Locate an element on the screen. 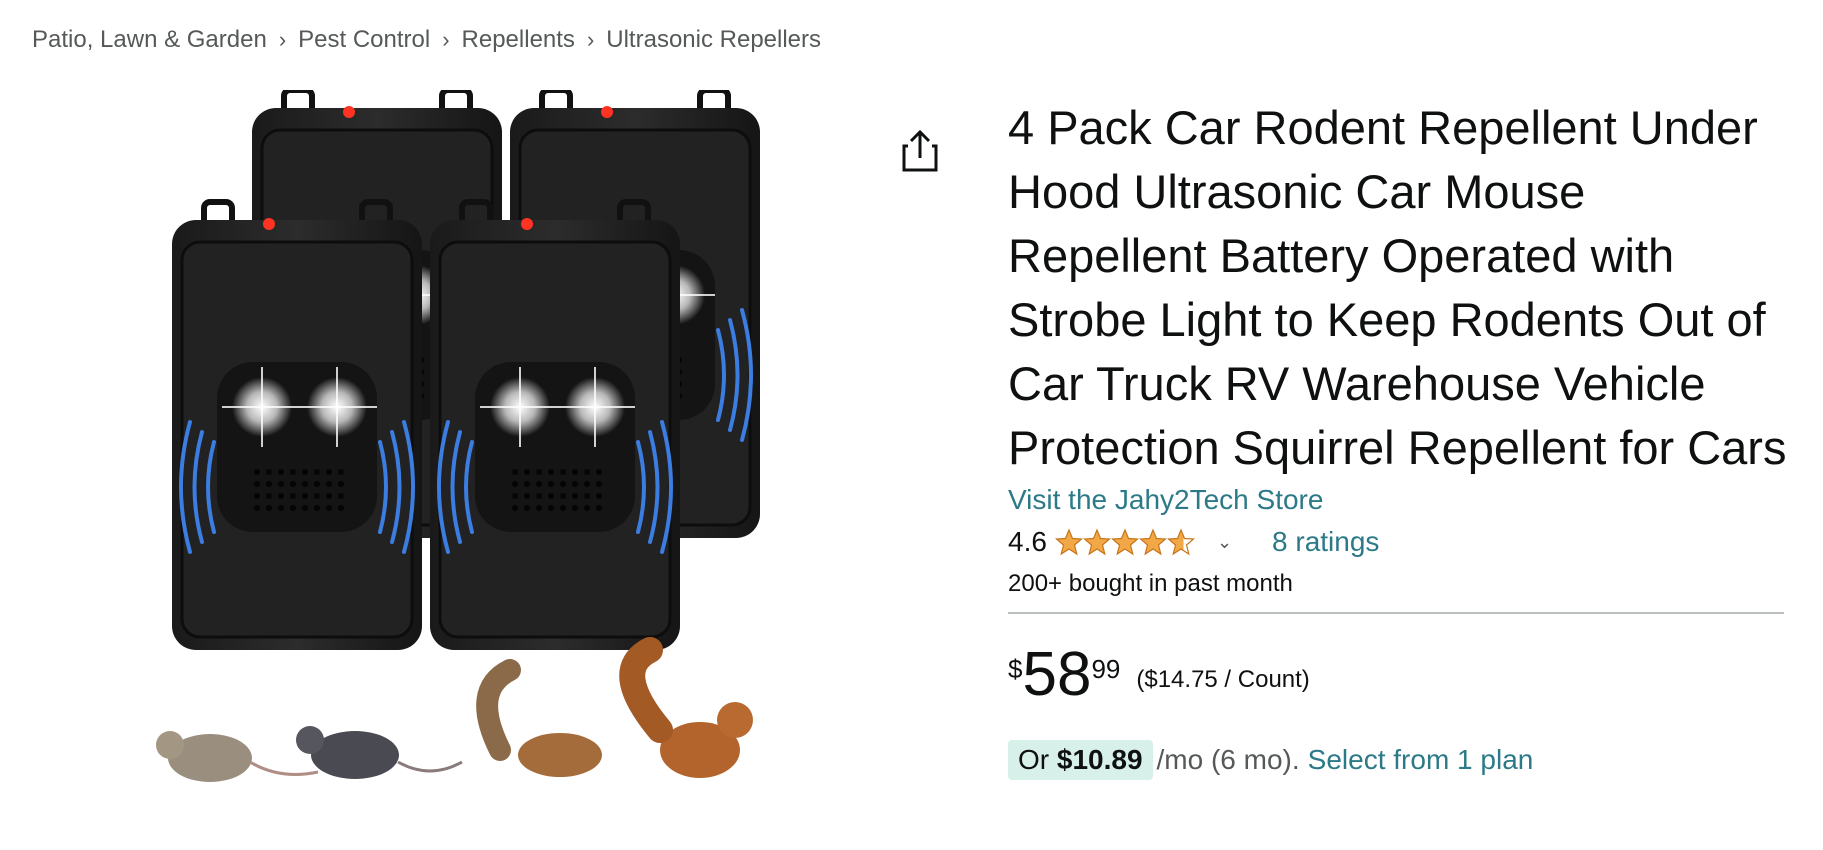  store-link: Visit the Jahy2Tech Store is located at coordinates (1165, 500).